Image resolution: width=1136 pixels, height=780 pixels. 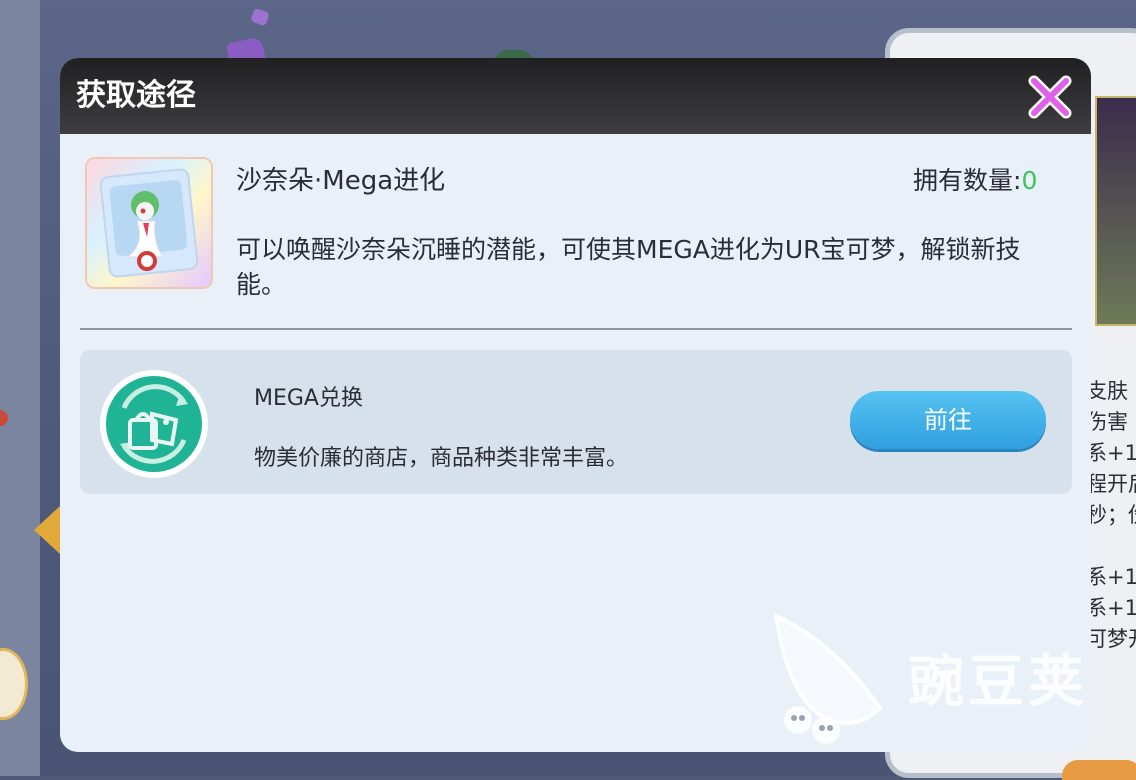 I want to click on owned-label: 拥有数量:, so click(x=967, y=180).